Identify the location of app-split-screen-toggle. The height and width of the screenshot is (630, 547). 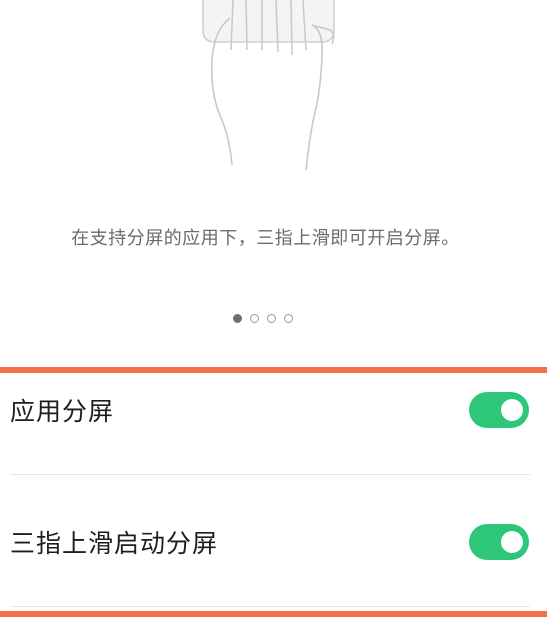
(499, 410).